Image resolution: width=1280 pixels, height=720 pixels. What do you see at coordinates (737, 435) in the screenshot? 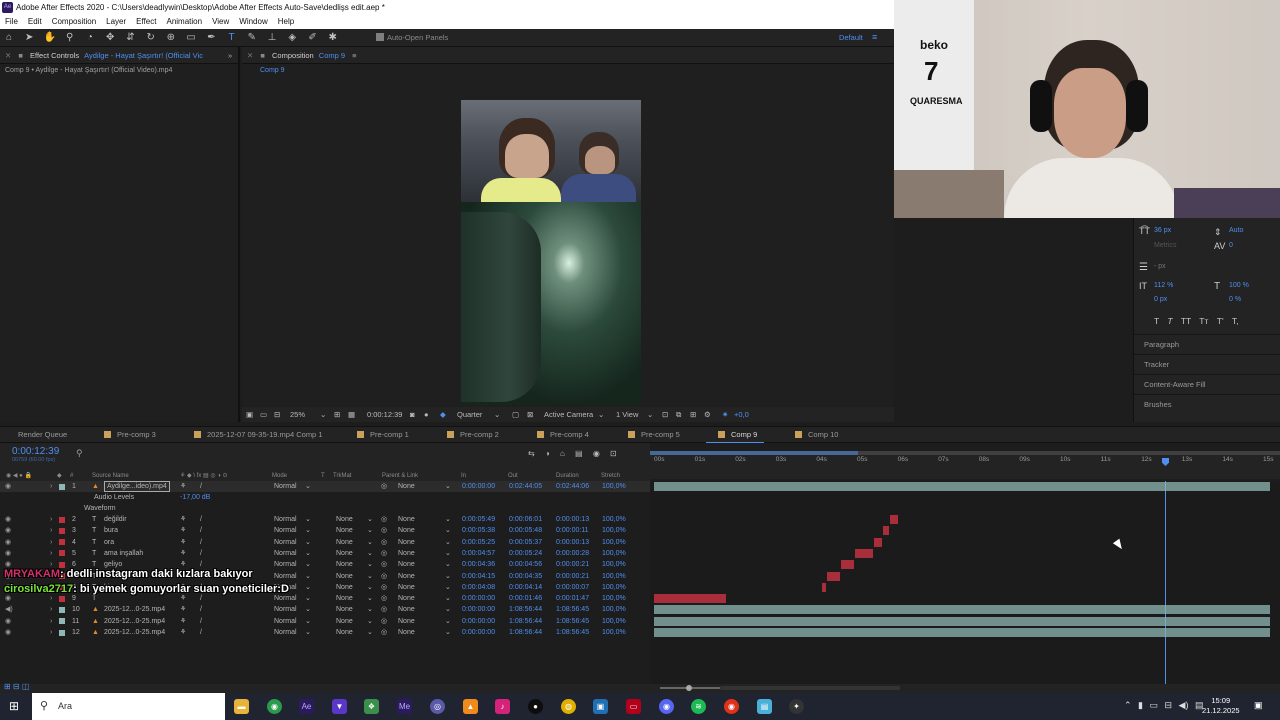
I see `timeline-tab: Comp 9` at bounding box center [737, 435].